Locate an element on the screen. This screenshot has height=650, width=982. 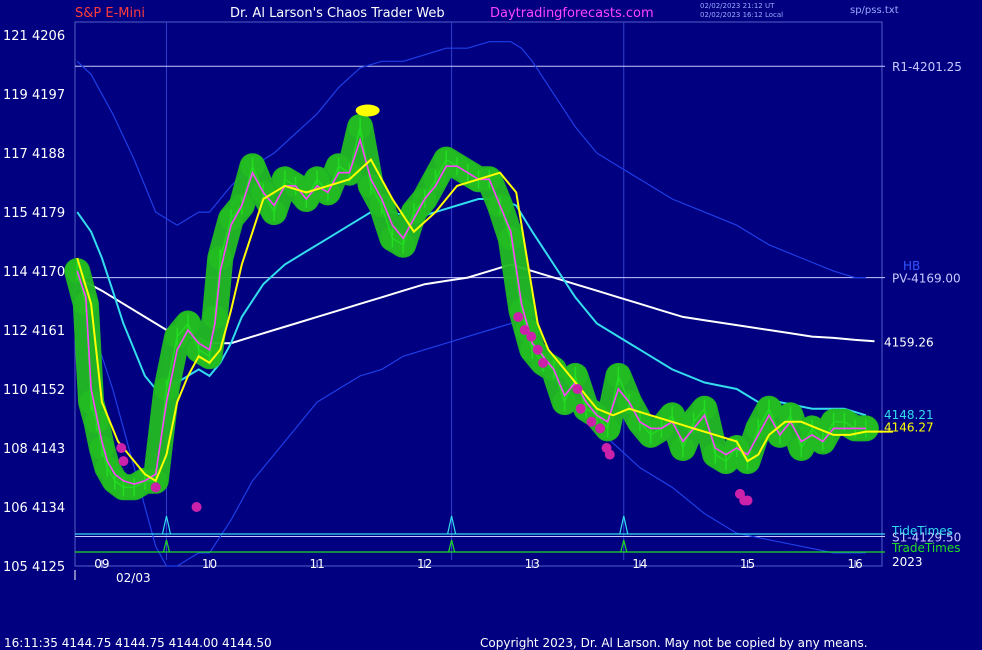
y-tick-left-1: 119 is located at coordinates (15, 95).